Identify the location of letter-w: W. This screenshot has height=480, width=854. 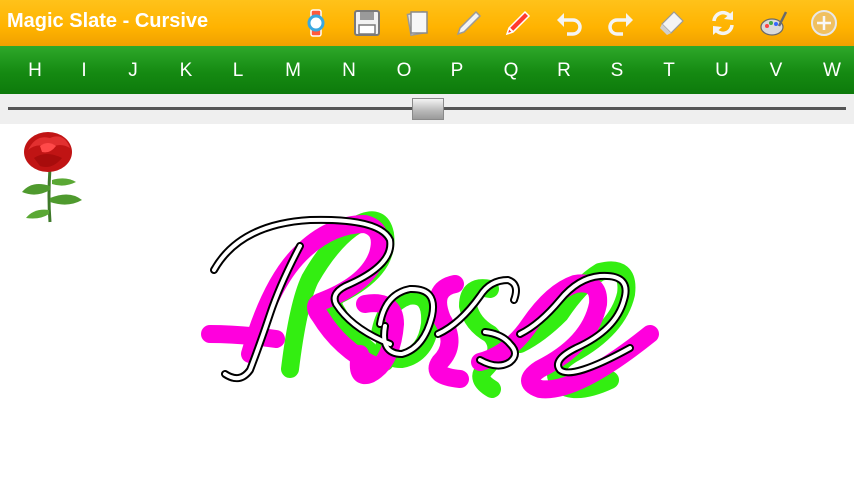
(832, 71).